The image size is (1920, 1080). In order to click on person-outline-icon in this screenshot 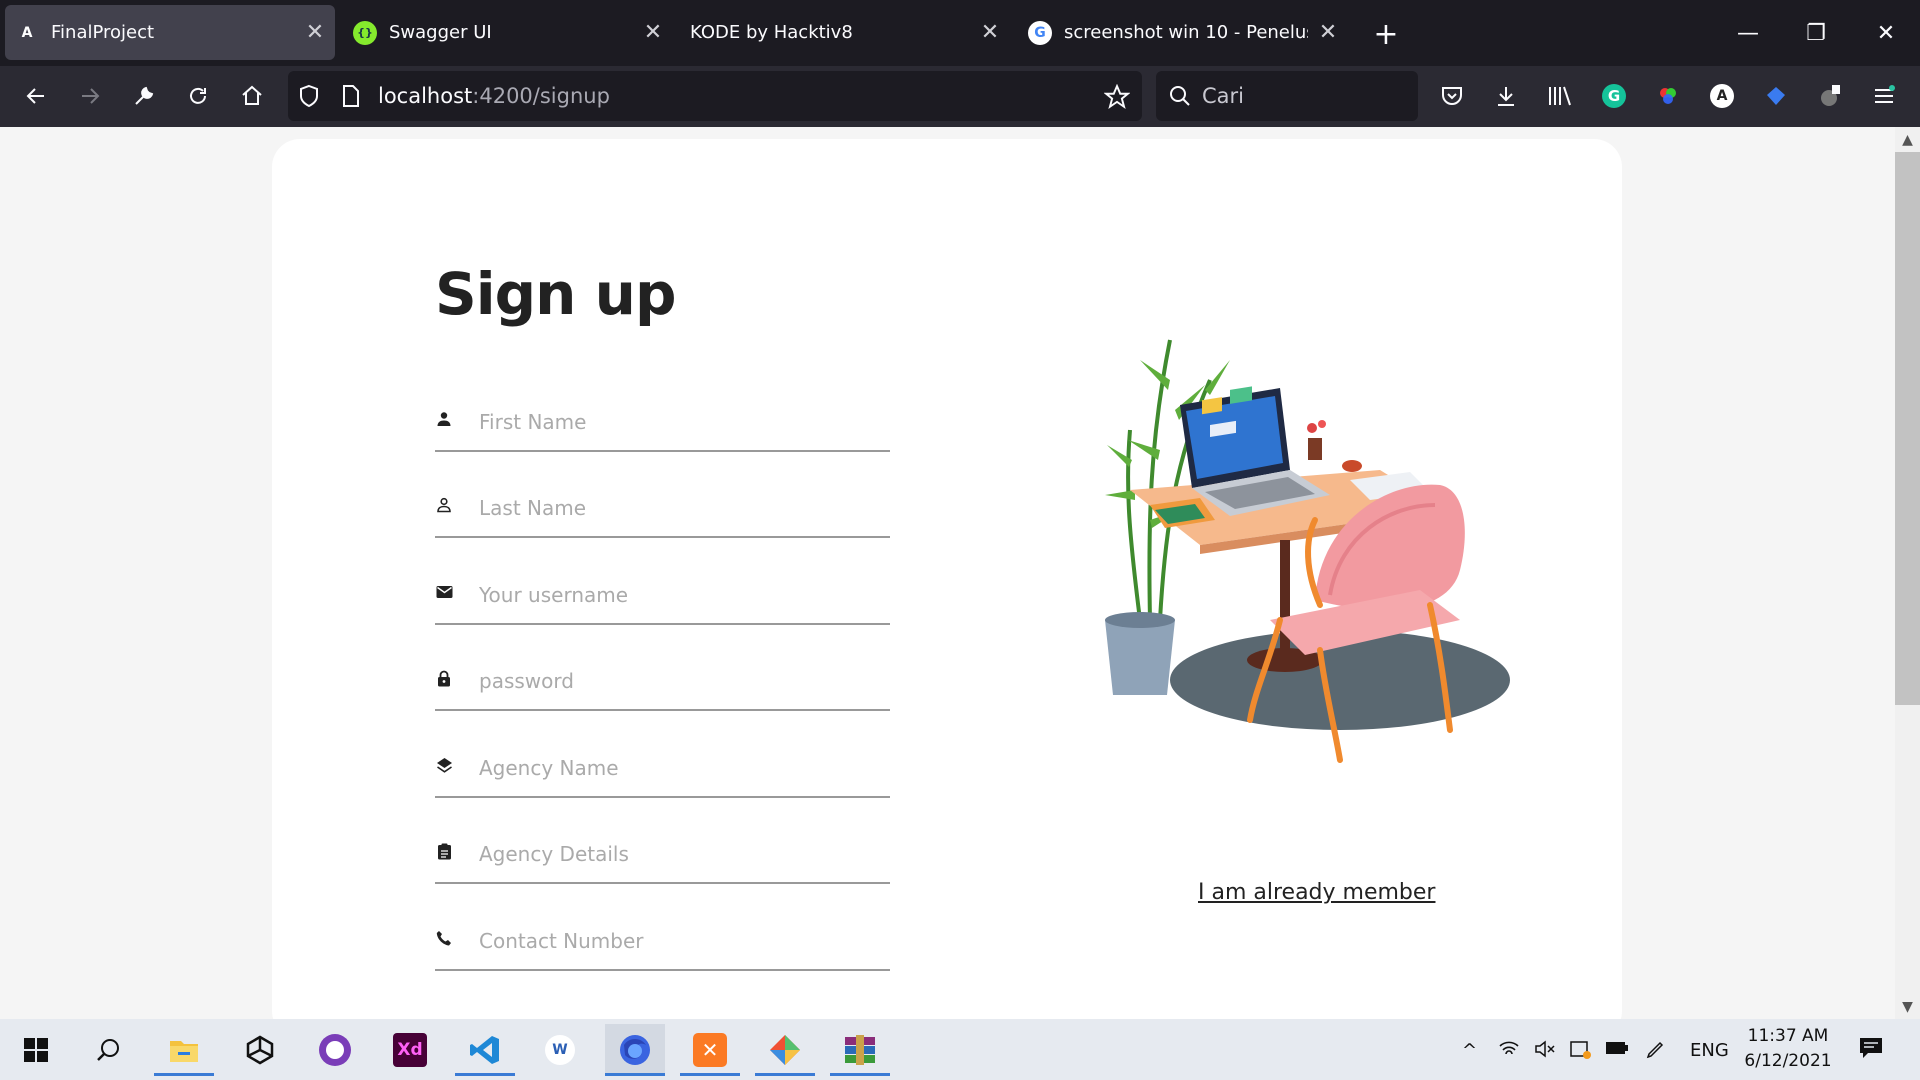, I will do `click(444, 505)`.